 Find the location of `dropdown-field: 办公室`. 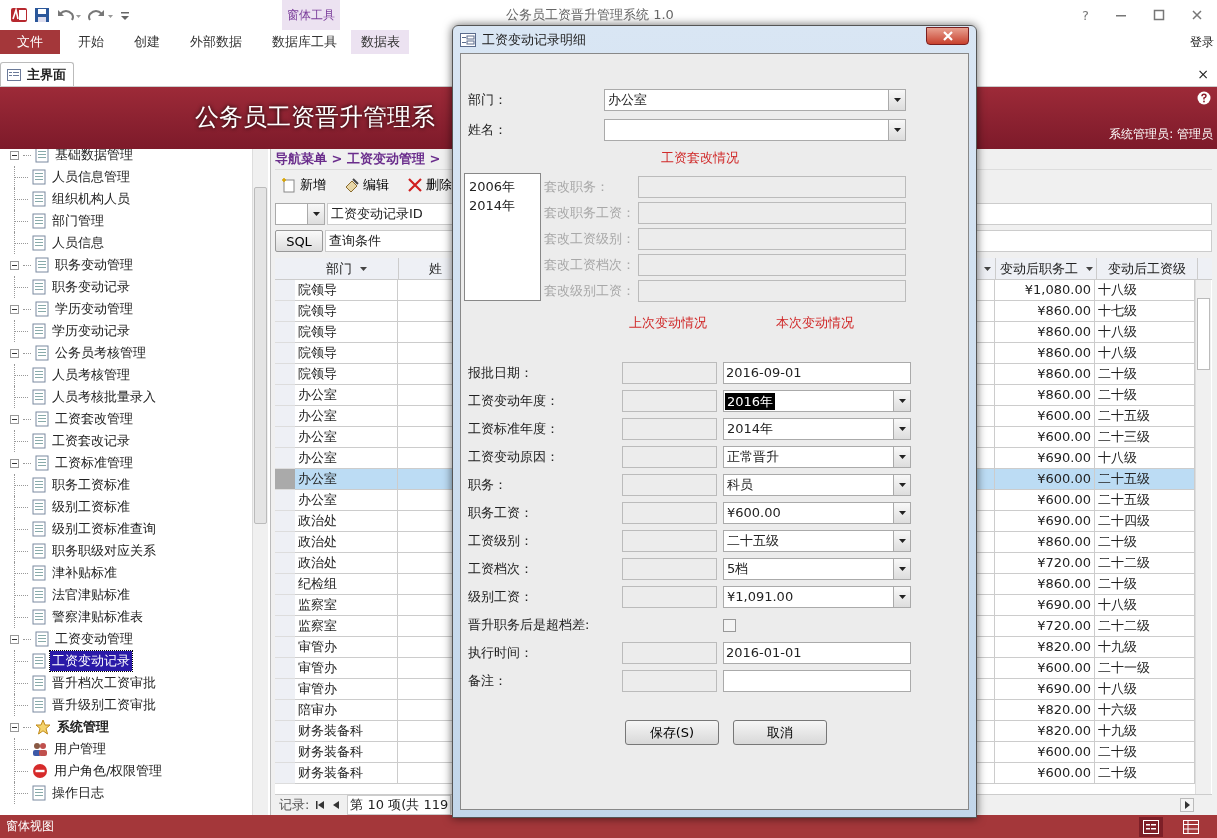

dropdown-field: 办公室 is located at coordinates (755, 100).